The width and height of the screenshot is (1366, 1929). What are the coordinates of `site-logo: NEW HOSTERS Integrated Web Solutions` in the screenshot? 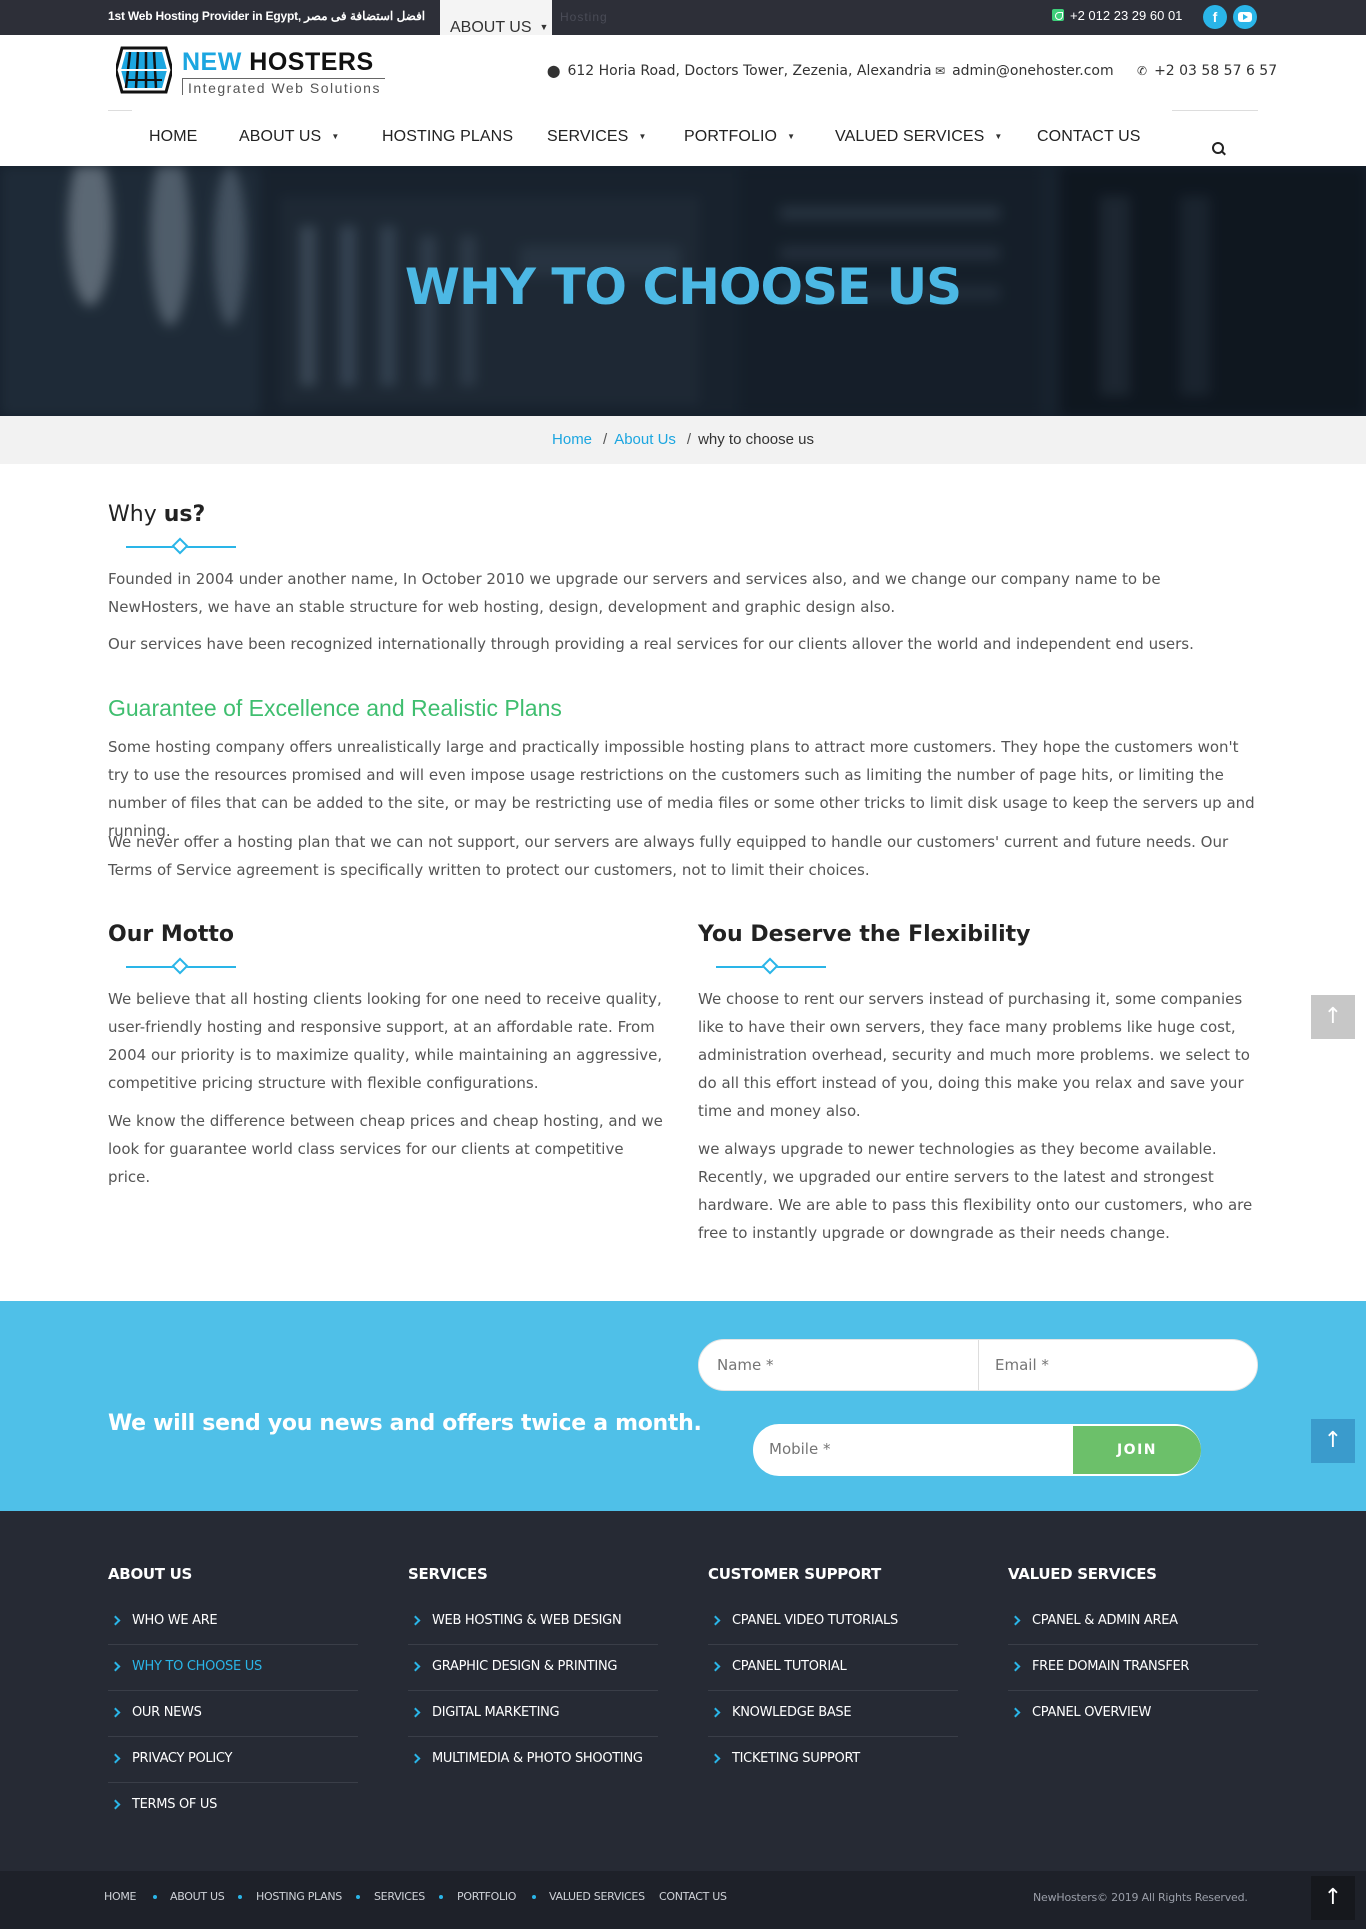 It's located at (266, 72).